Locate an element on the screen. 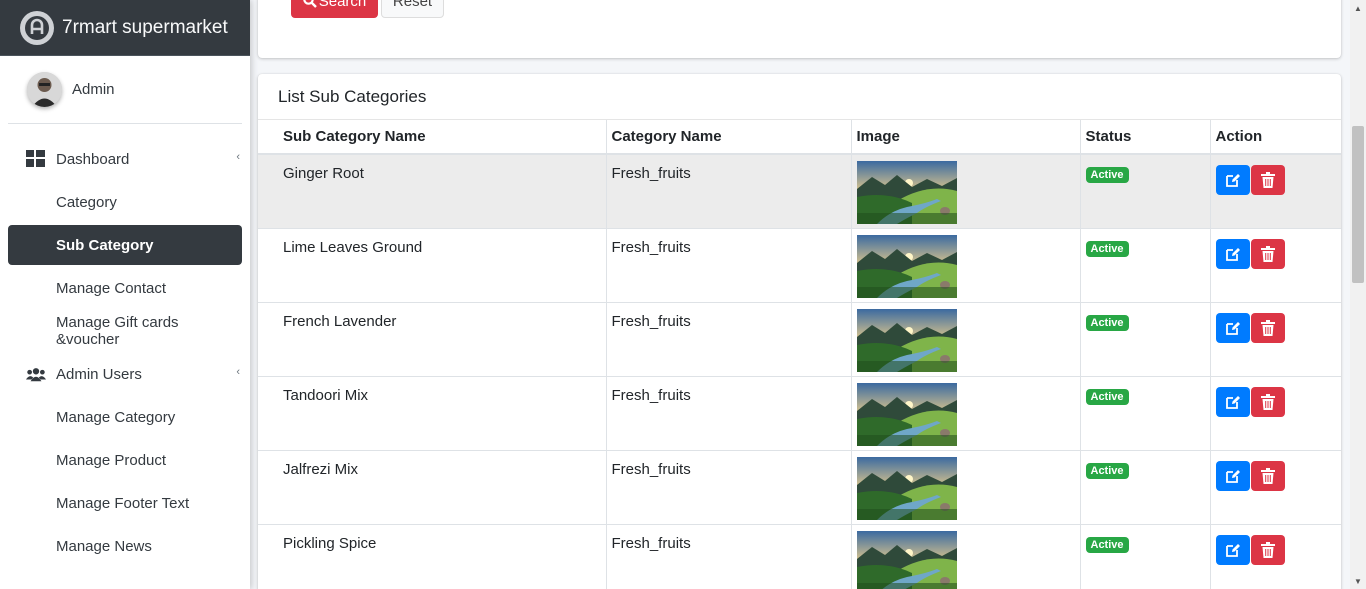  brand-logo-icon is located at coordinates (37, 27).